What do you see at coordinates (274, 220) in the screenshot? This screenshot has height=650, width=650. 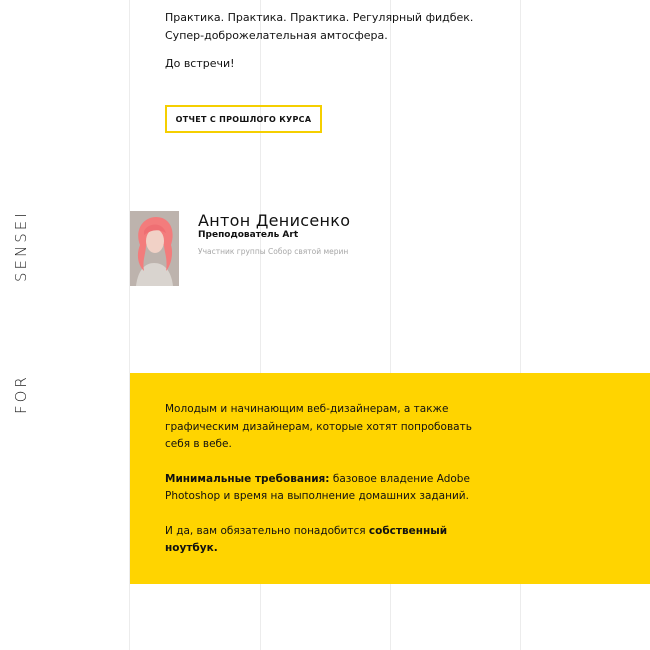 I see `teacher-name: Антон Денисенко` at bounding box center [274, 220].